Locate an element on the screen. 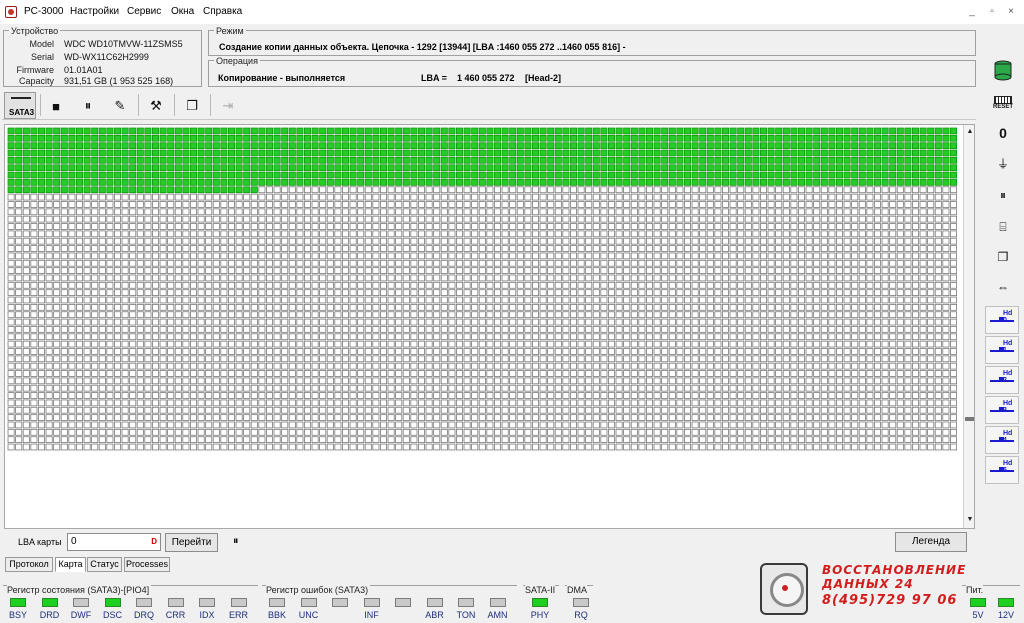 The image size is (1024, 623). menu-service: Сервис is located at coordinates (144, 11).